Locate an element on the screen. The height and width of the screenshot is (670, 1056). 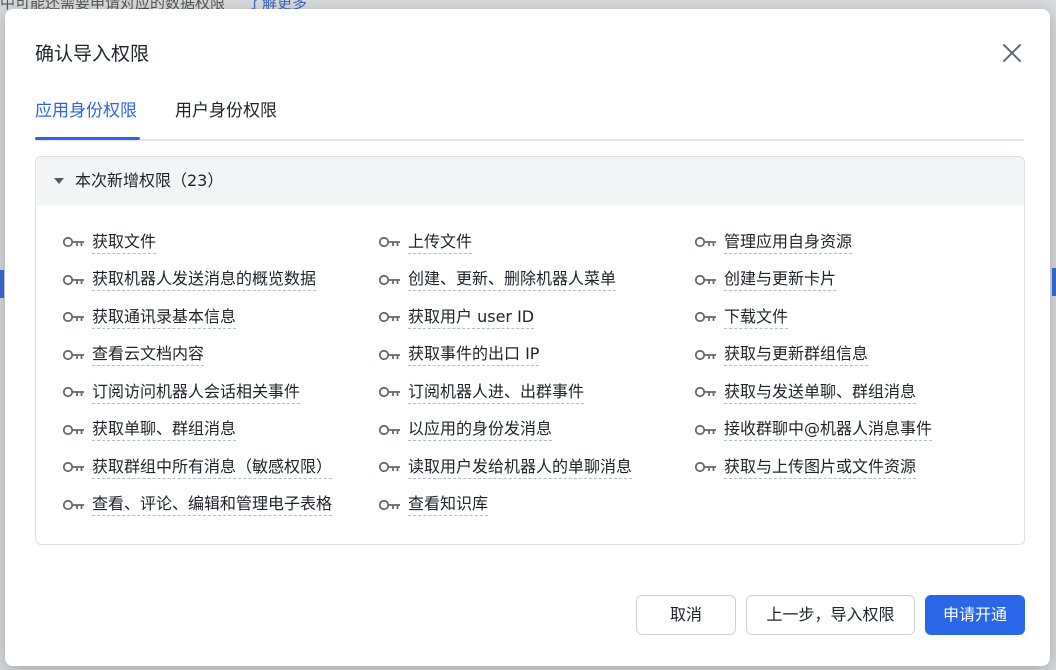
permission-item: 获取用户 user ID is located at coordinates (456, 317).